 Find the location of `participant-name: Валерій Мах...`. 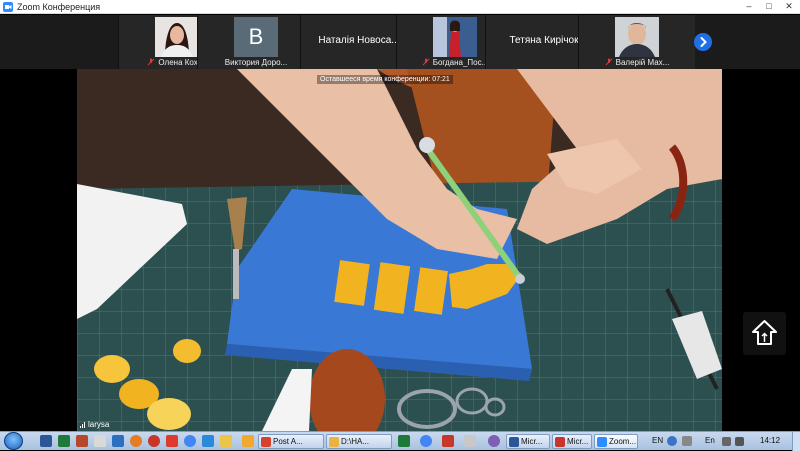

participant-name: Валерій Мах... is located at coordinates (642, 62).